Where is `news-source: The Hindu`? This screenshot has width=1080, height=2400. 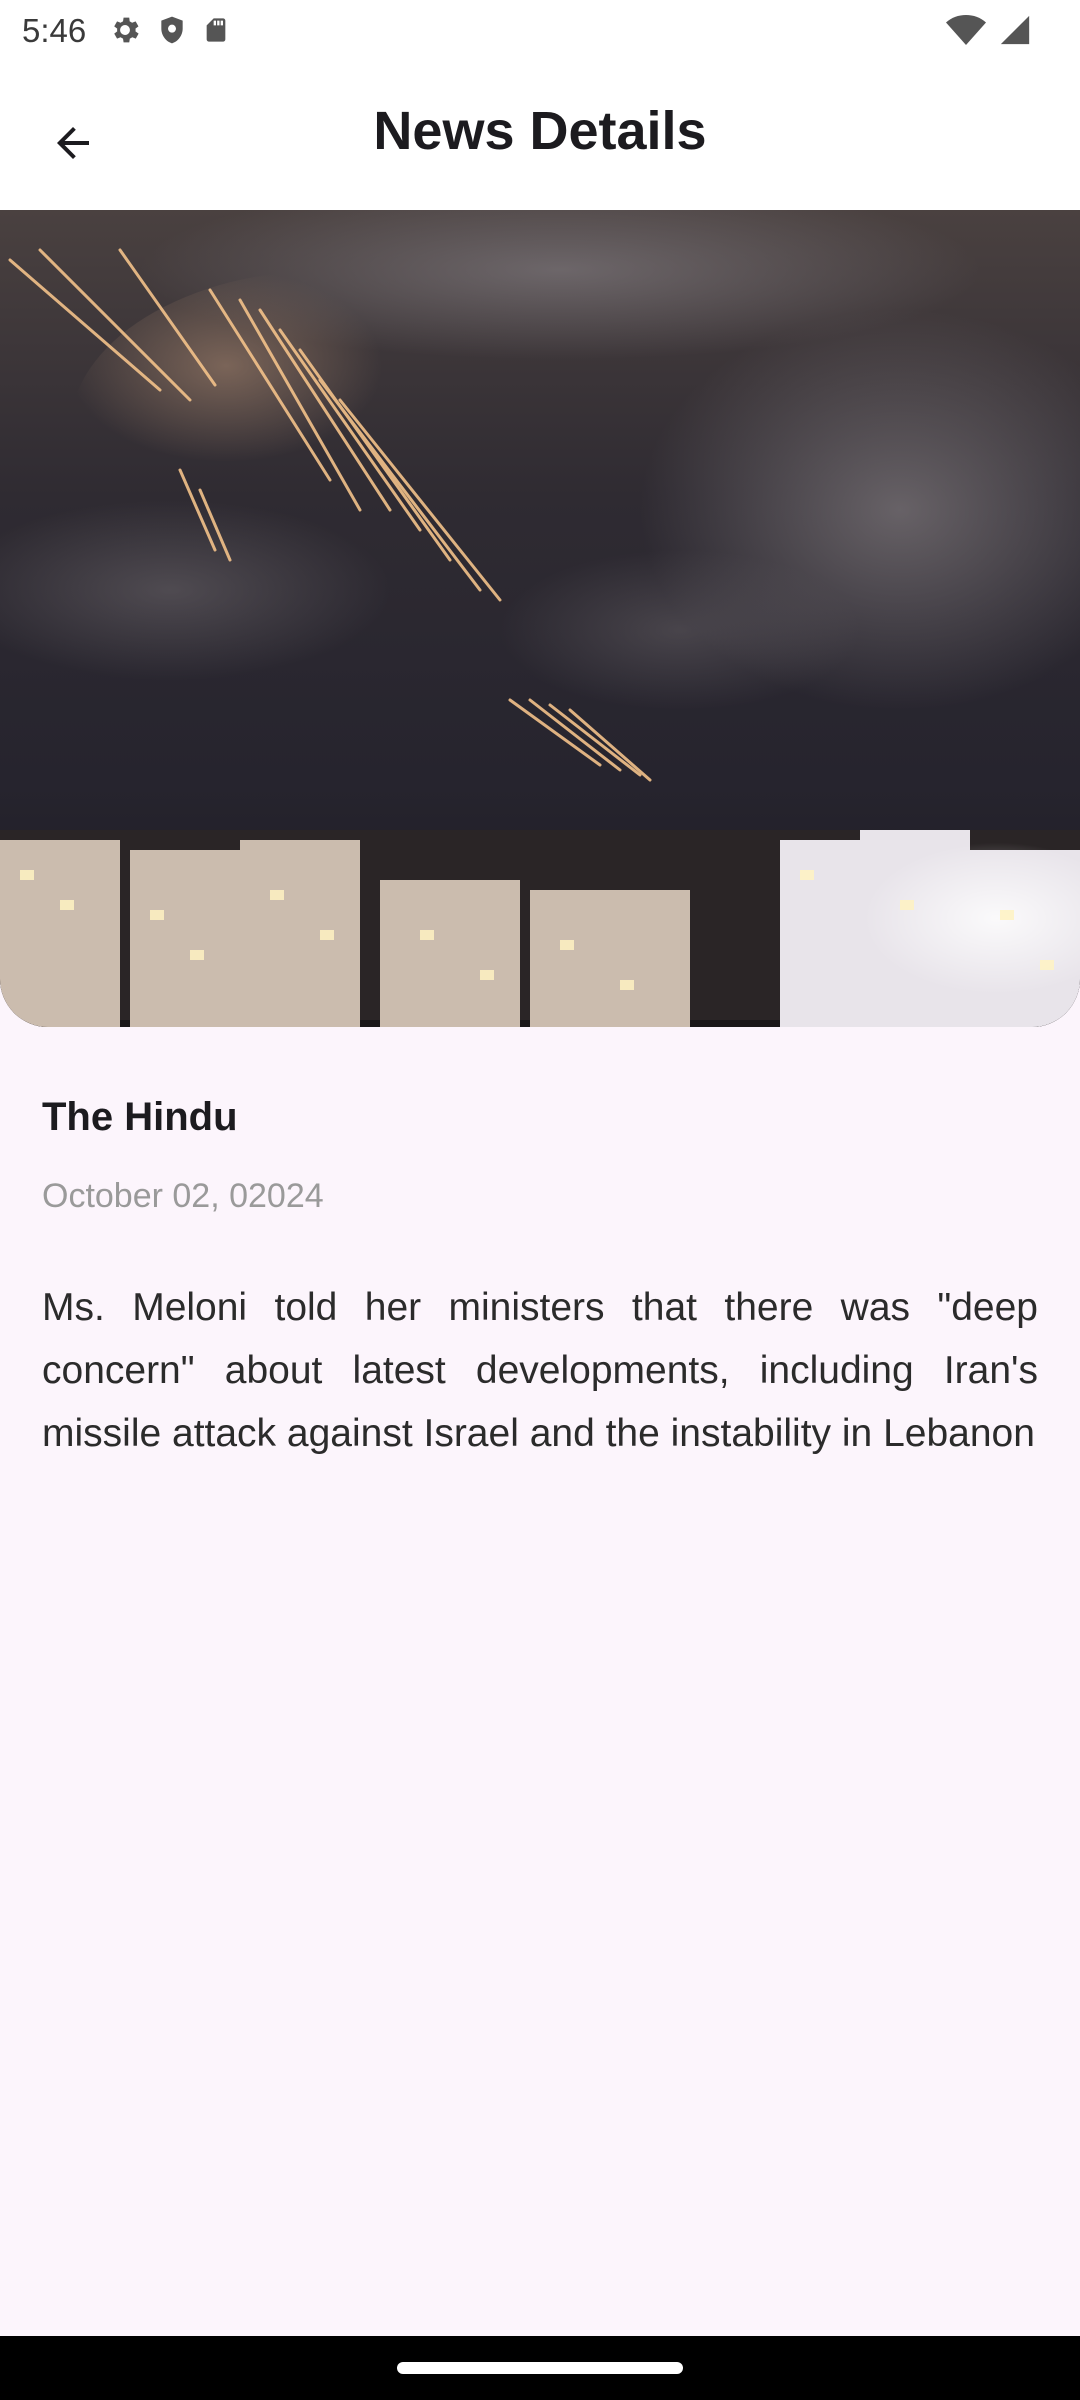
news-source: The Hindu is located at coordinates (140, 1117).